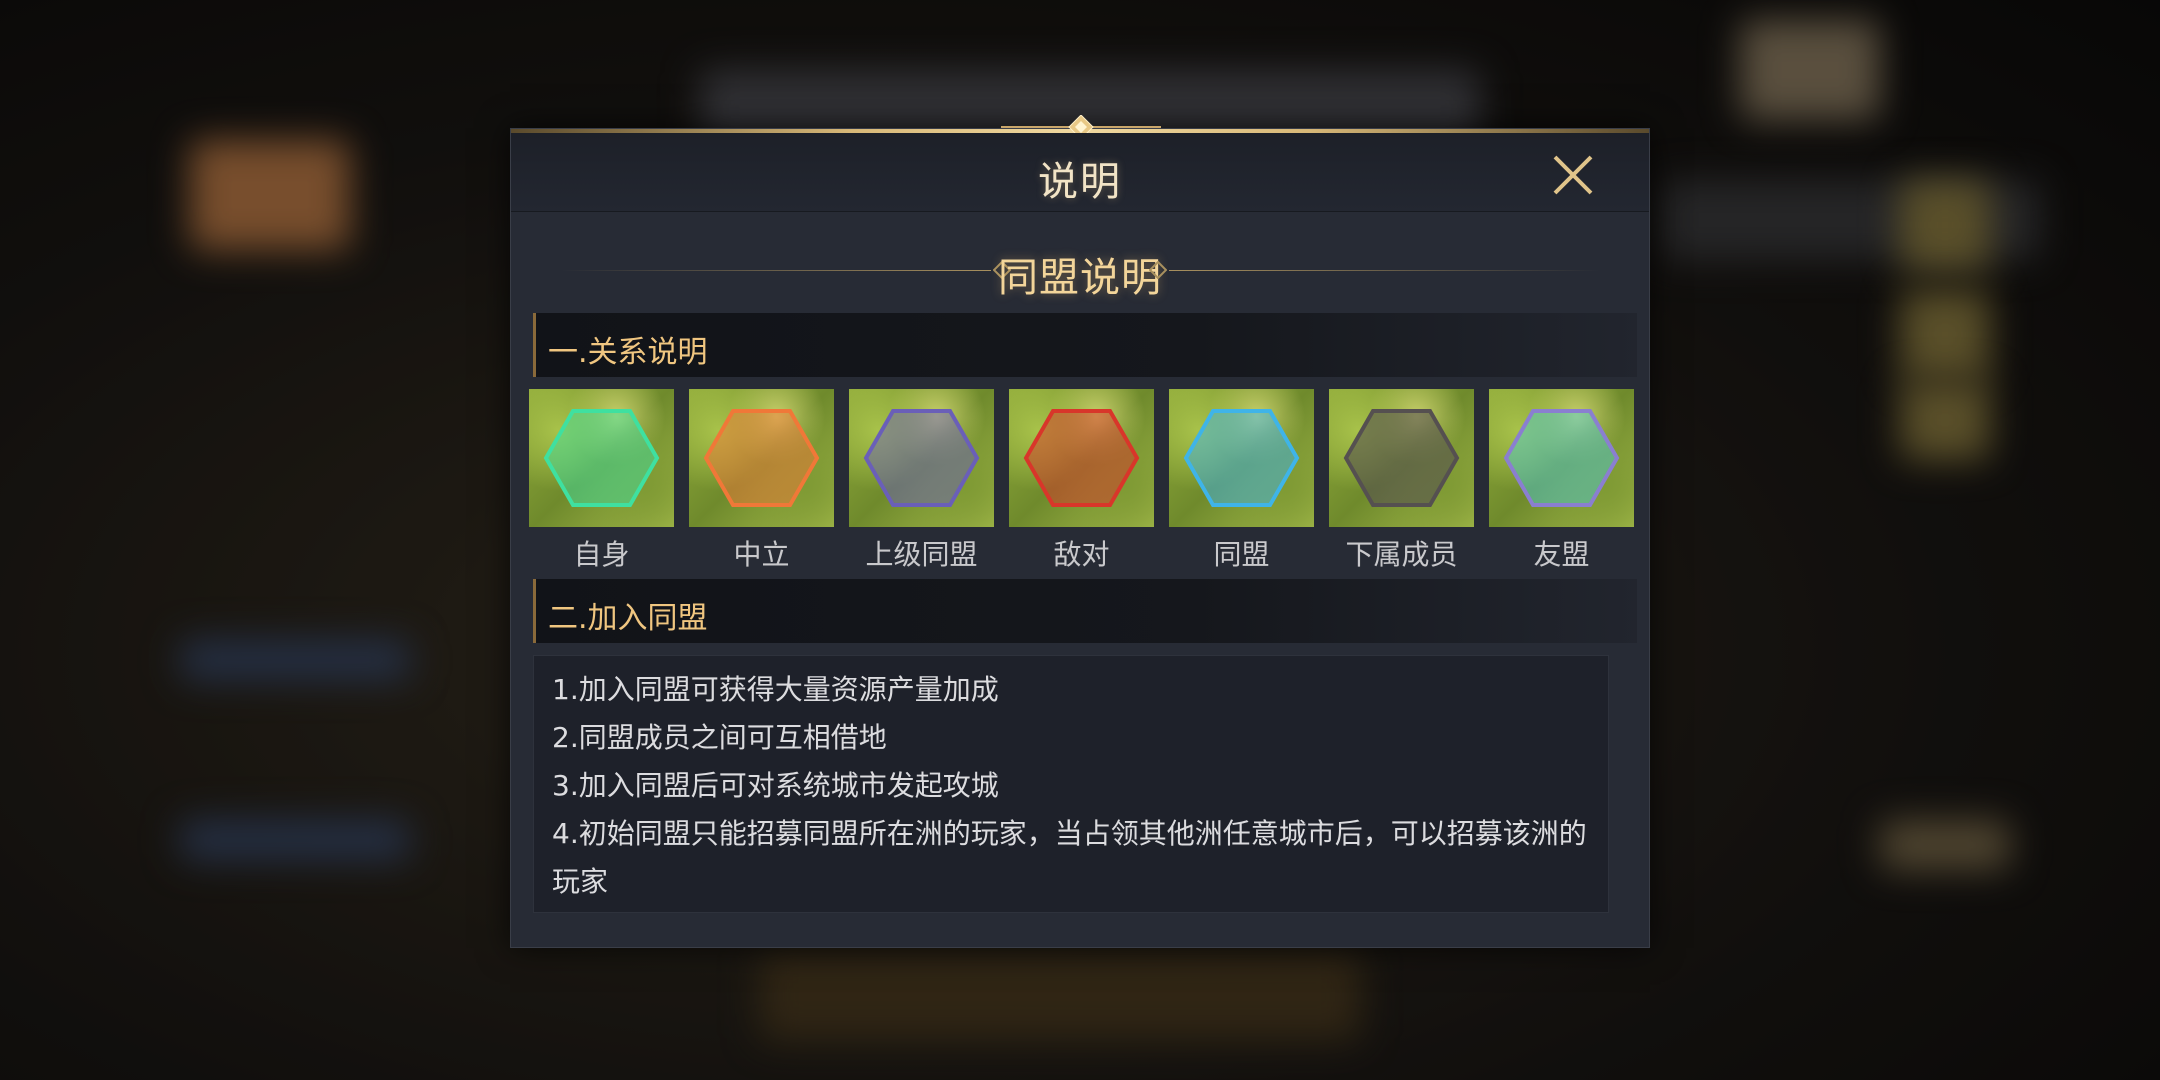 This screenshot has height=1080, width=2160. I want to click on dialog-header: 说明, so click(1080, 172).